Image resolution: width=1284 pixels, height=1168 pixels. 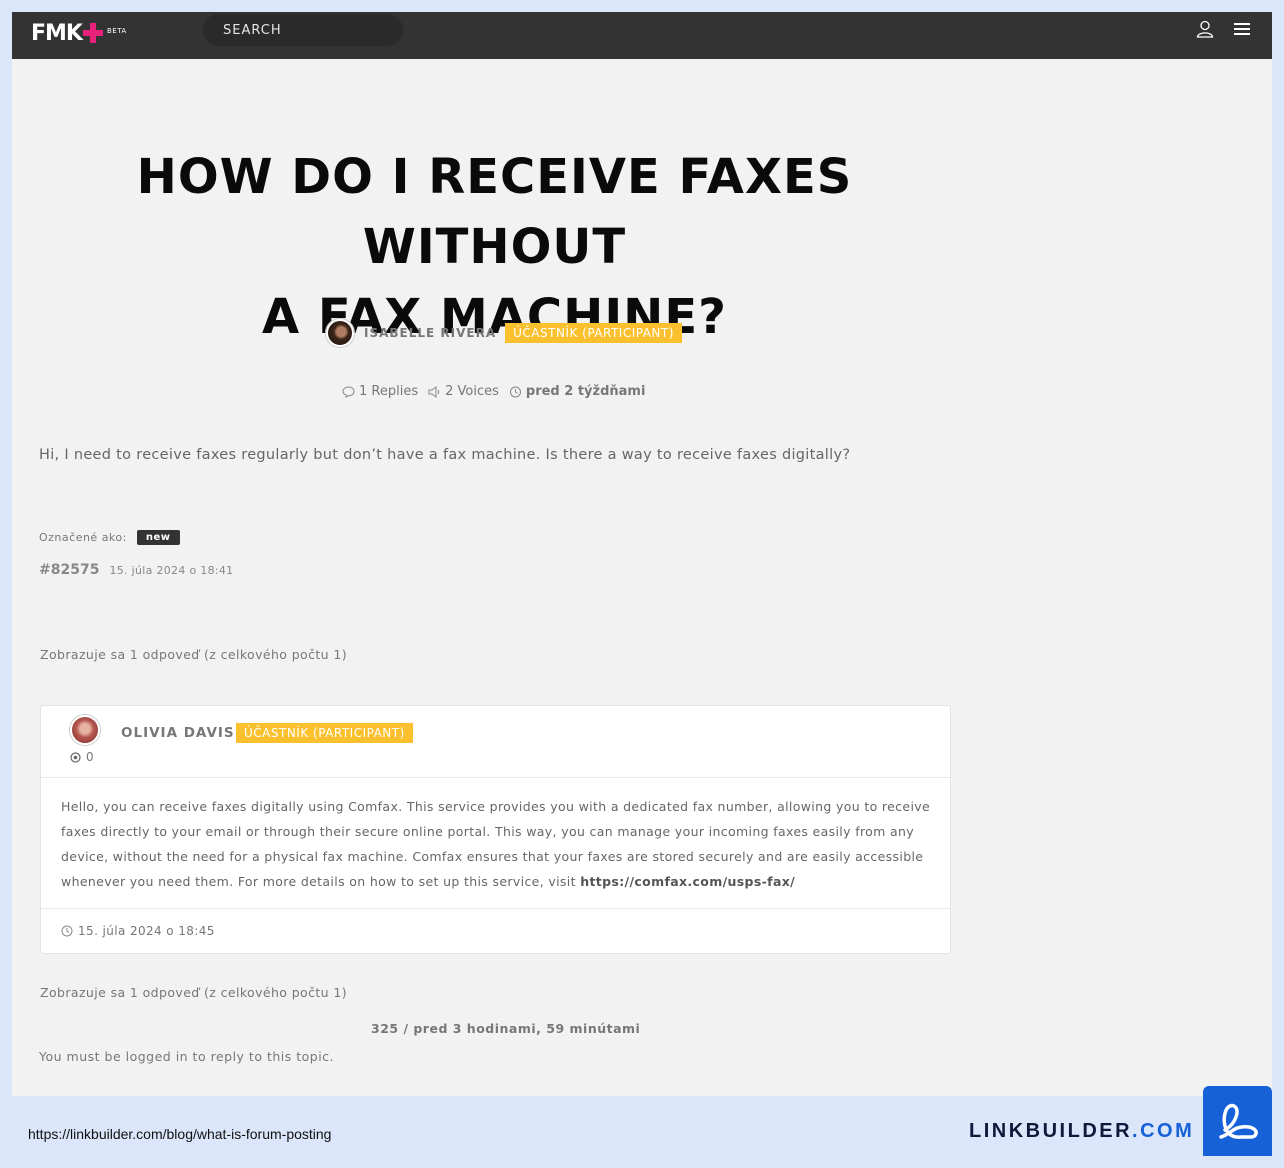 What do you see at coordinates (1205, 29) in the screenshot?
I see `user-icon` at bounding box center [1205, 29].